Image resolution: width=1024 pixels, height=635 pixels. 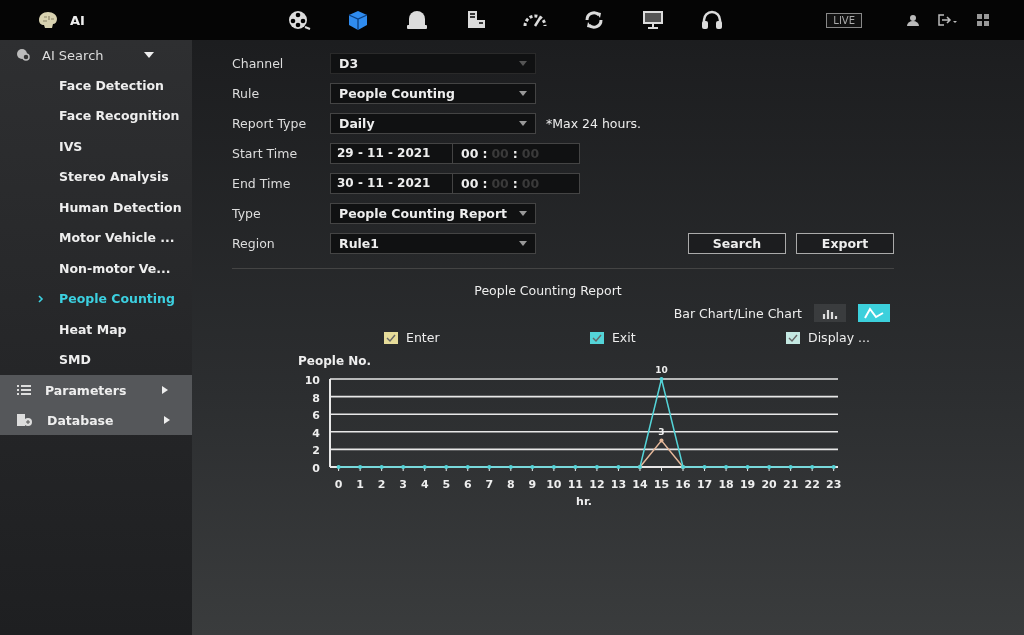 What do you see at coordinates (845, 243) in the screenshot?
I see `action-button: Export` at bounding box center [845, 243].